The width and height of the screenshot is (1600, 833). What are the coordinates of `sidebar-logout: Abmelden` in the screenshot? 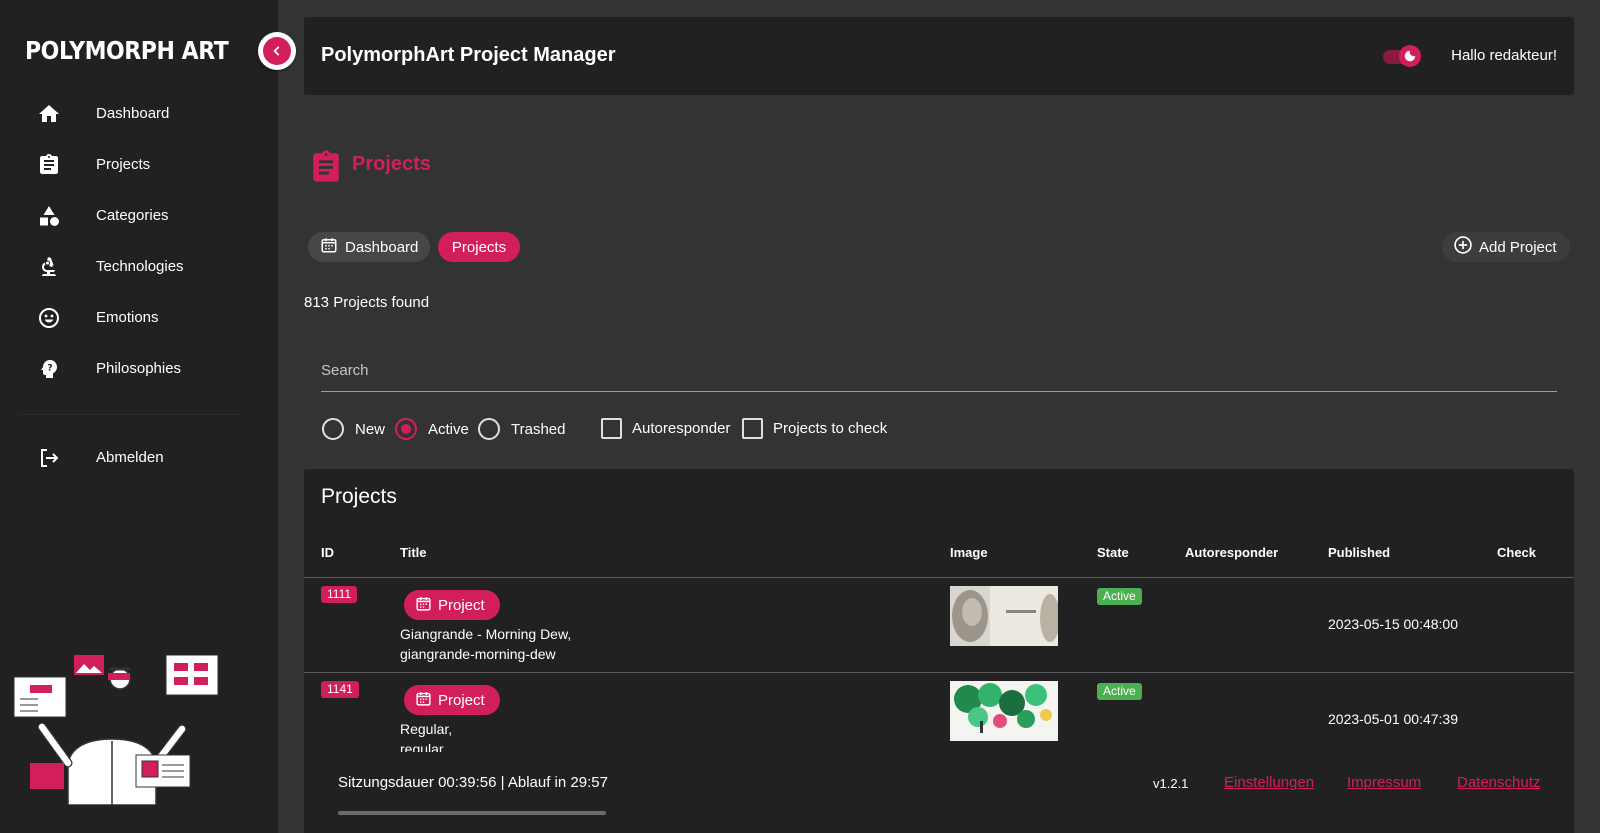 It's located at (139, 457).